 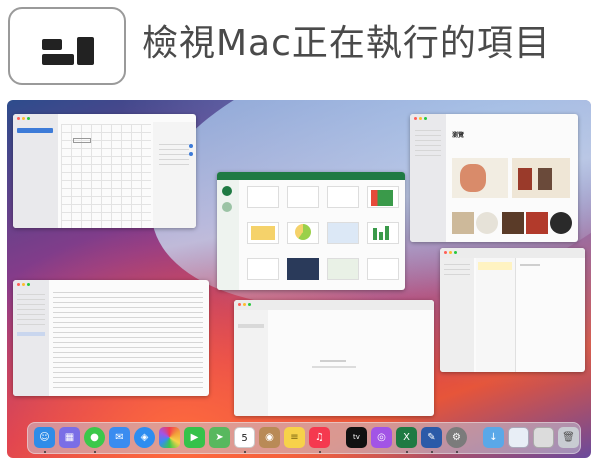 What do you see at coordinates (568, 437) in the screenshot?
I see `trash-icon: 🗑` at bounding box center [568, 437].